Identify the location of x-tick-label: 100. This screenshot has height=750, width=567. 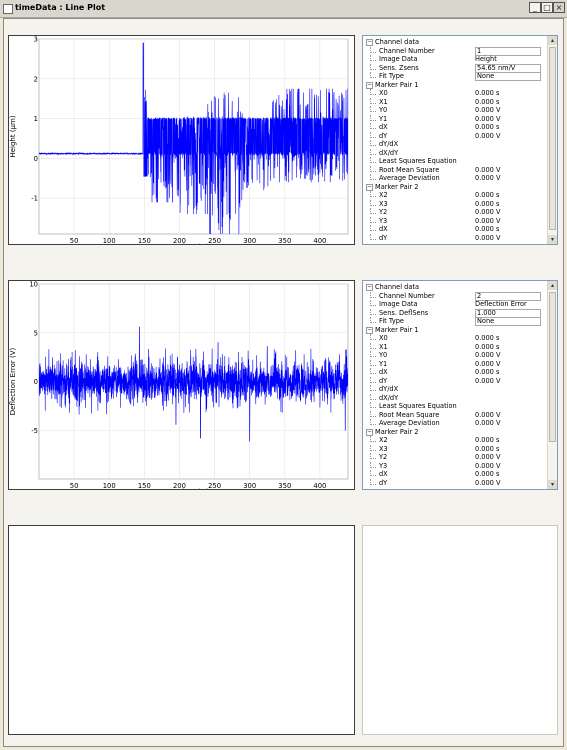
(109, 485).